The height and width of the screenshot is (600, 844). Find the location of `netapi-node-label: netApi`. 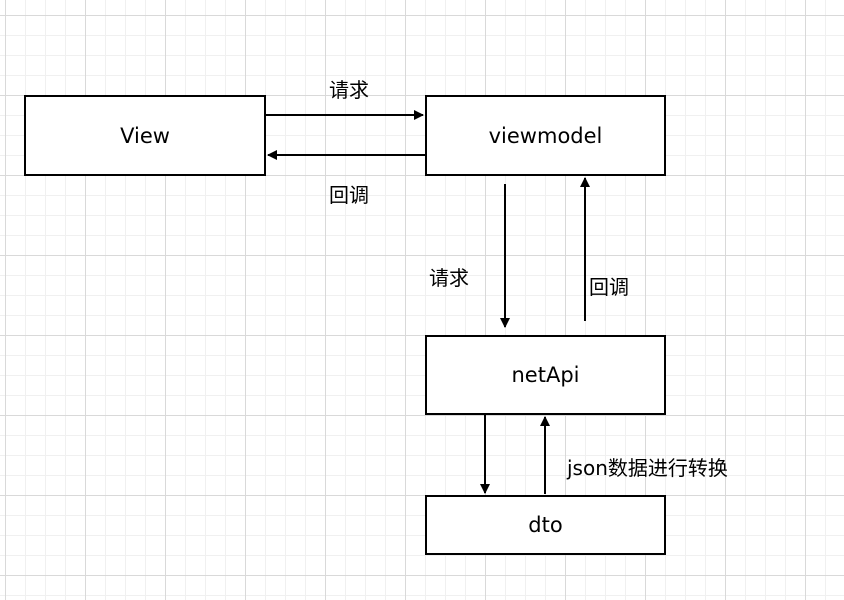

netapi-node-label: netApi is located at coordinates (545, 375).